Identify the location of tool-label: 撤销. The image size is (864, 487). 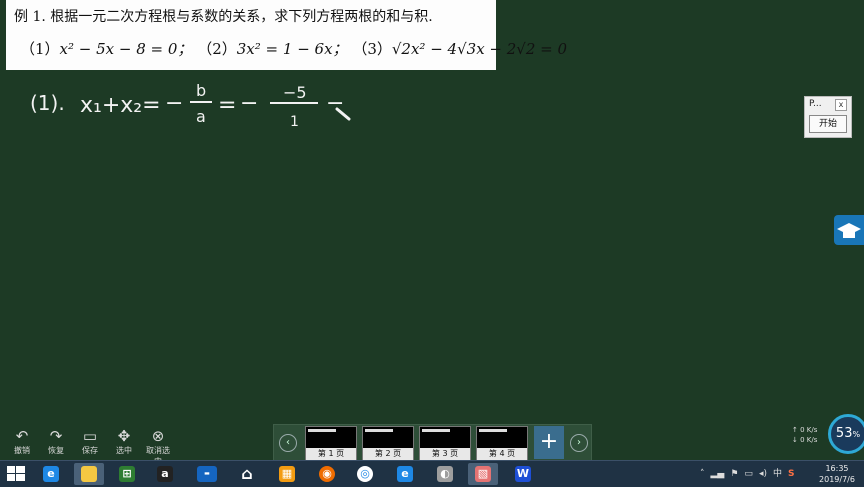
(22, 450).